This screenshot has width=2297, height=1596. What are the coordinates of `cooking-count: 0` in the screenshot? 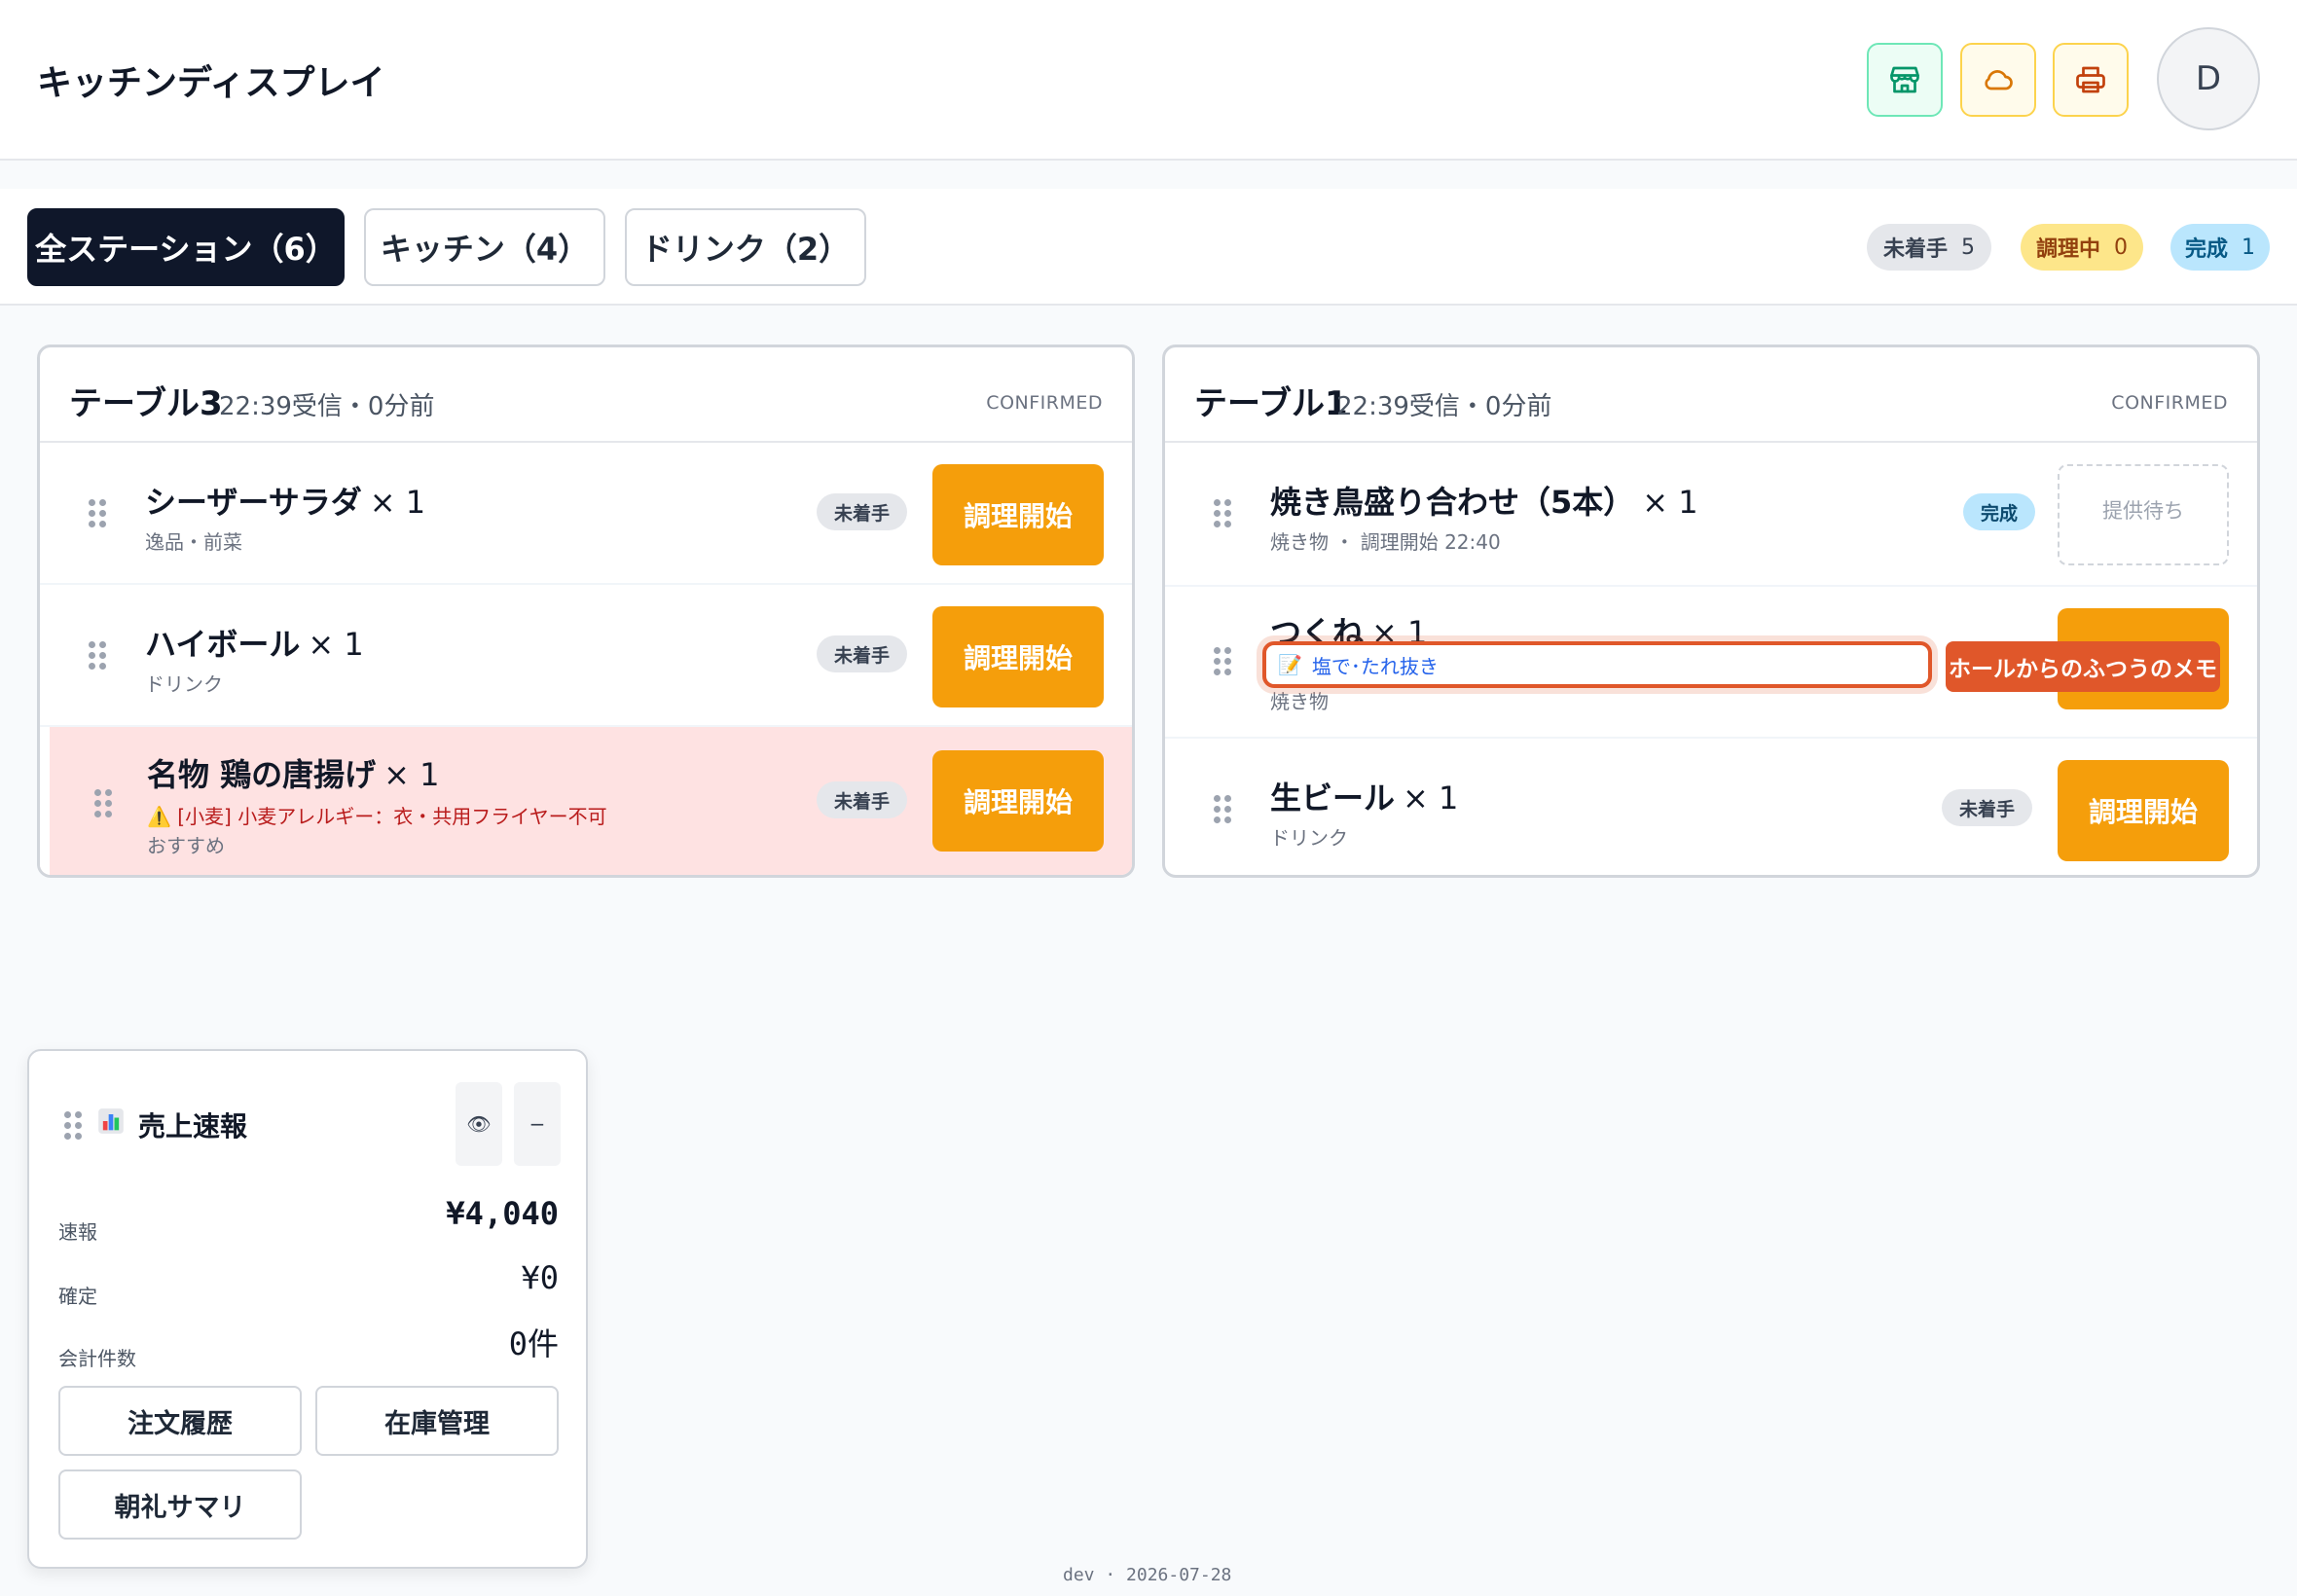 It's located at (2121, 247).